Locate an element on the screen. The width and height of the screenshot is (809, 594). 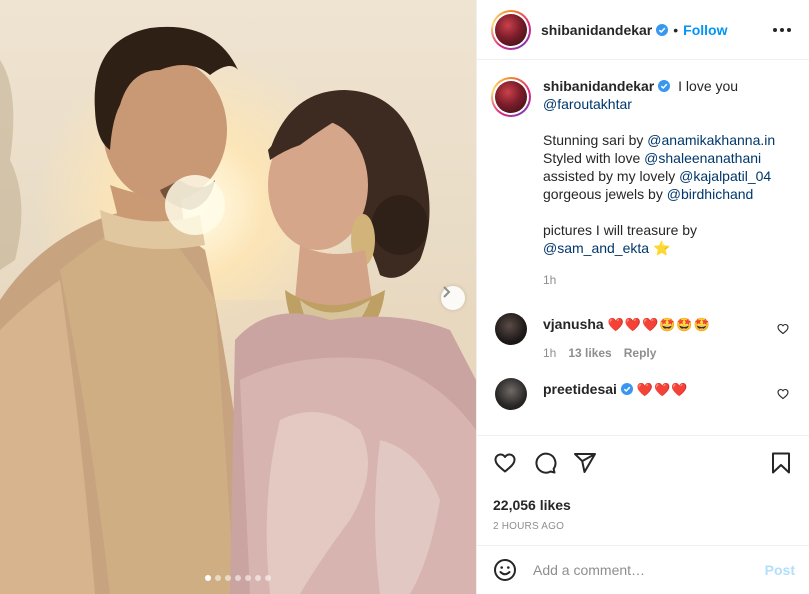
caption-mention-link: @sam_and_ekta is located at coordinates (596, 248).